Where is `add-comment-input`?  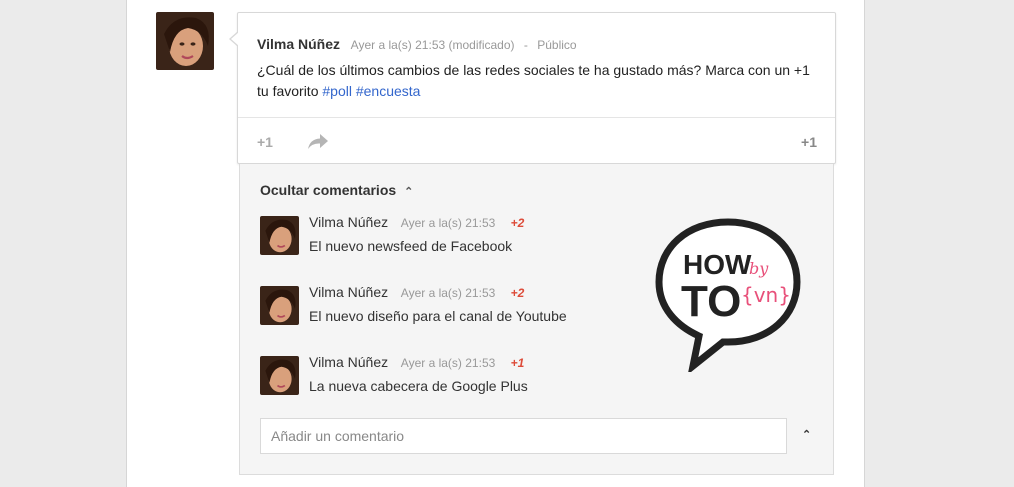 add-comment-input is located at coordinates (523, 436).